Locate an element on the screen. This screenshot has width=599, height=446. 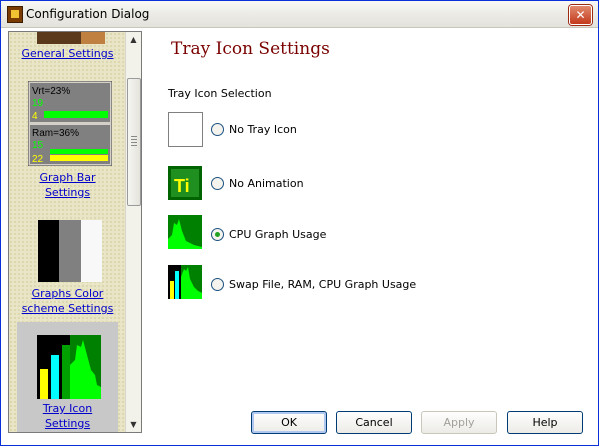
cancel-button: Cancel is located at coordinates (374, 422).